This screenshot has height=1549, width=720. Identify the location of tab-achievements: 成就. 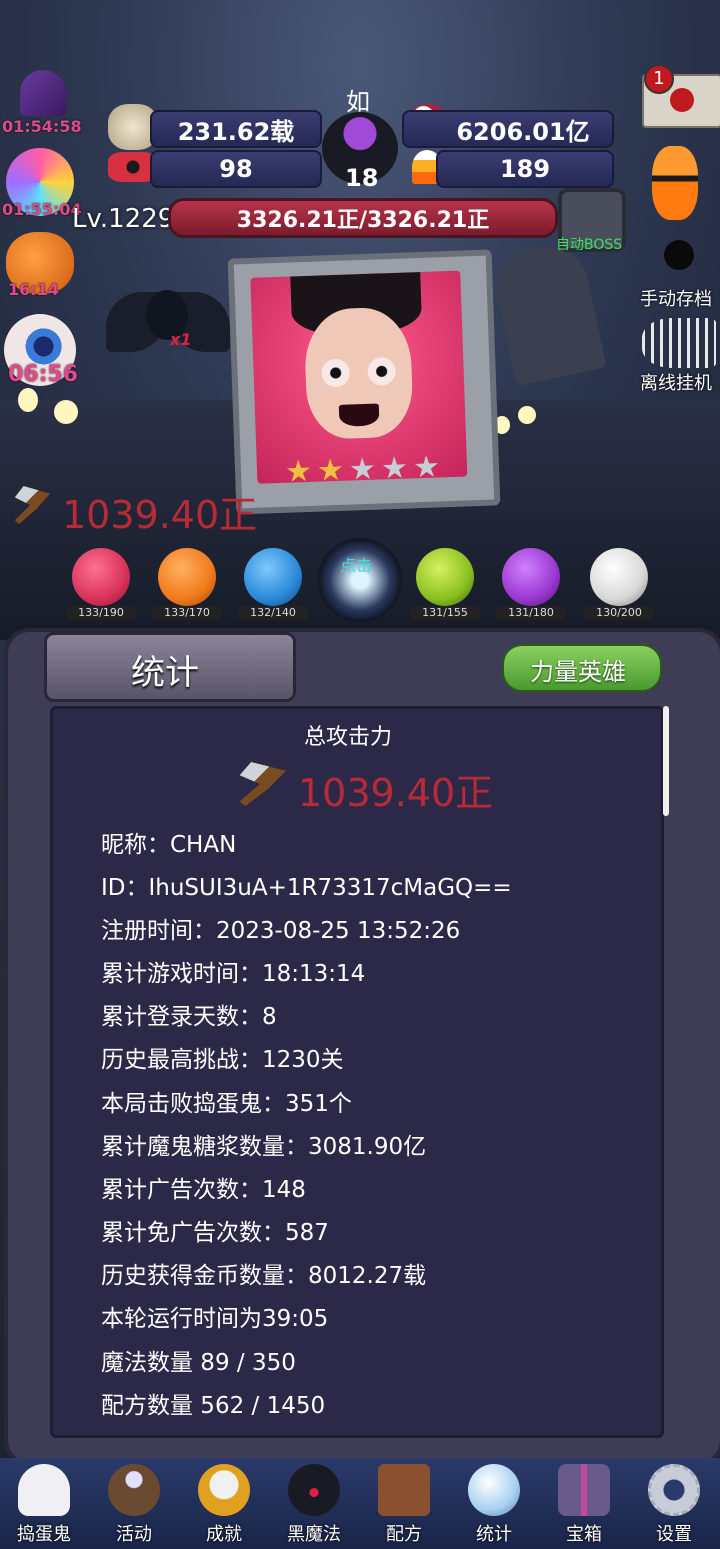
(224, 1504).